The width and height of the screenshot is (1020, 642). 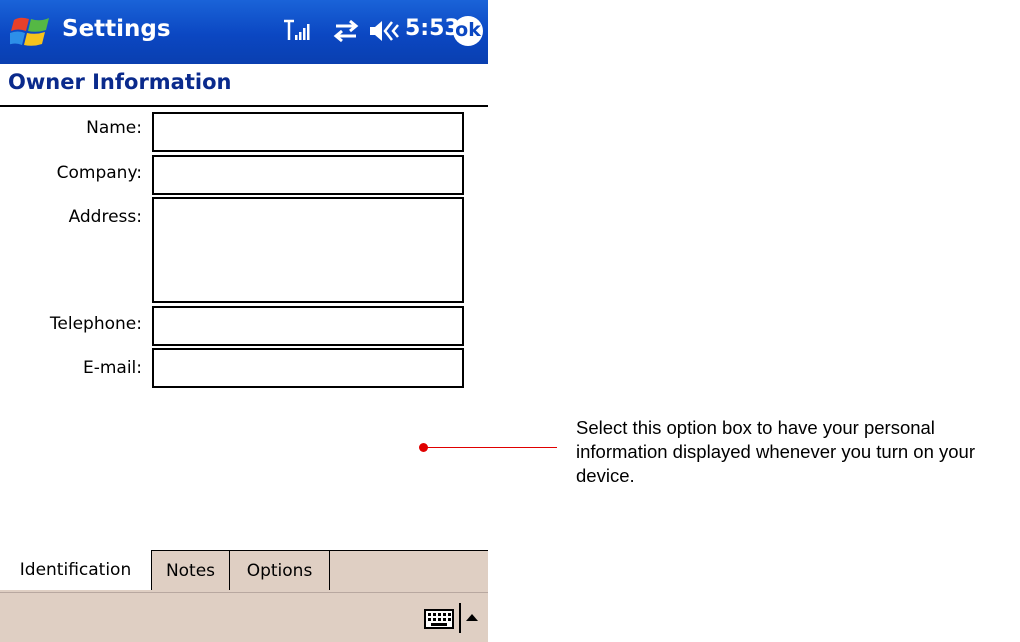 What do you see at coordinates (76, 570) in the screenshot?
I see `tab-identification: Identification` at bounding box center [76, 570].